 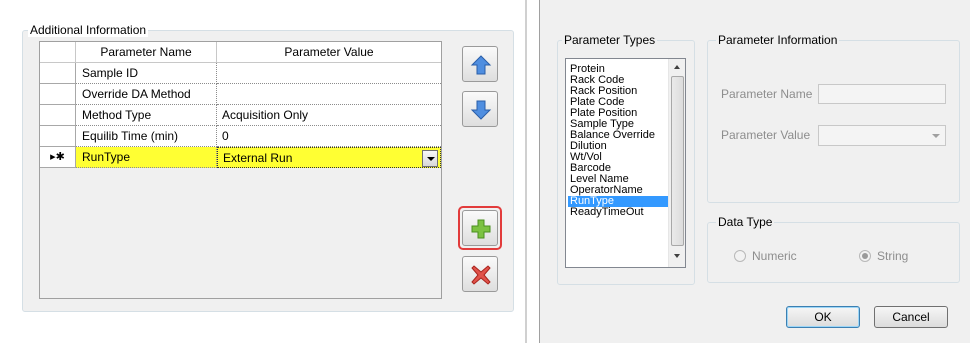 I want to click on red-x-icon, so click(x=481, y=275).